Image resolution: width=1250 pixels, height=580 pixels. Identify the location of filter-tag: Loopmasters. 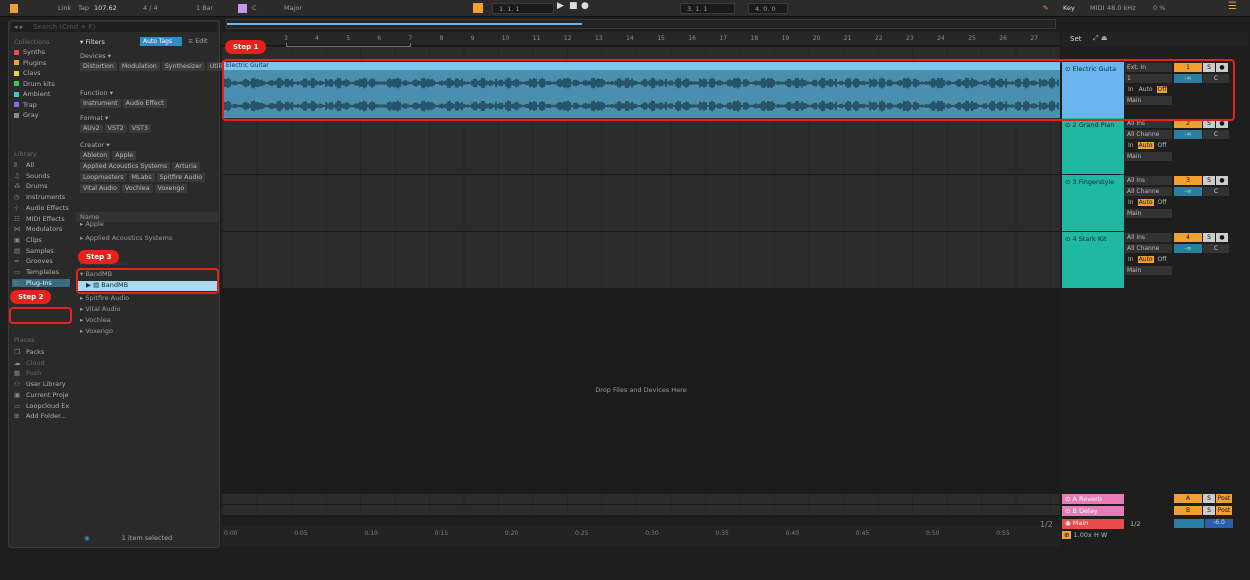
(103, 177).